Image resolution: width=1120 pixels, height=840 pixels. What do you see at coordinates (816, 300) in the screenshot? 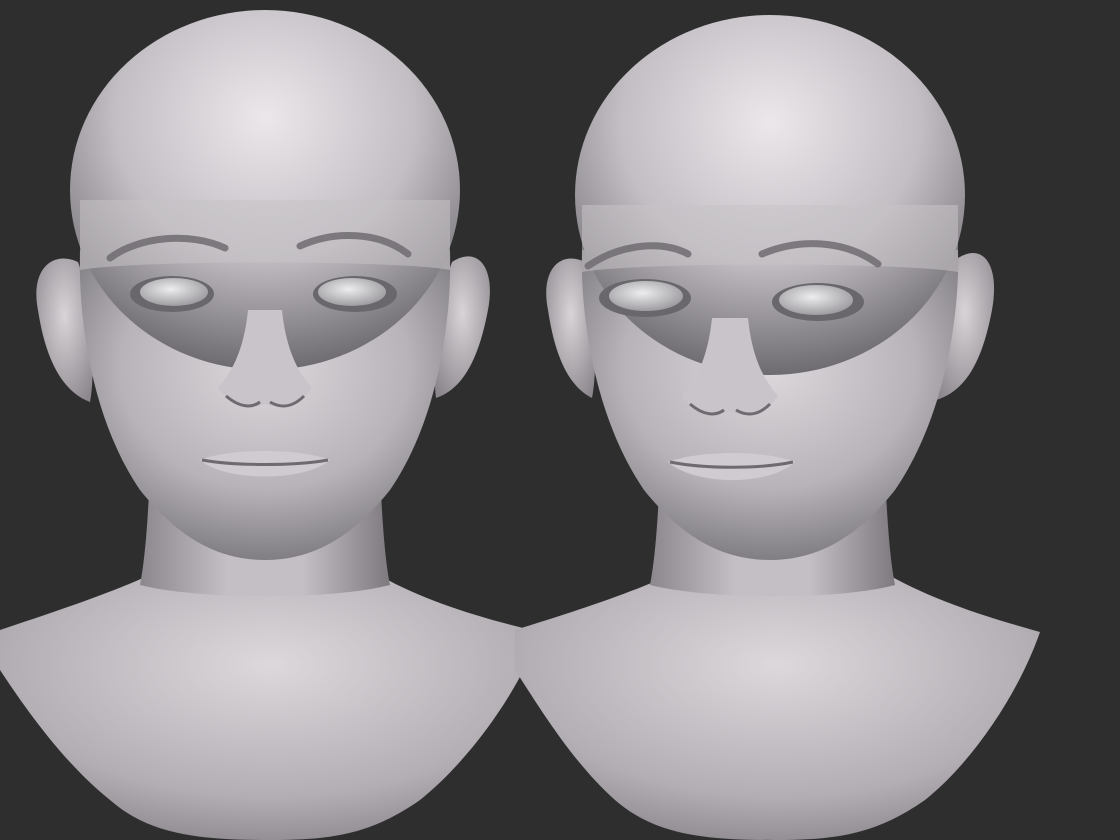
I see `right-bust-right-eyeball` at bounding box center [816, 300].